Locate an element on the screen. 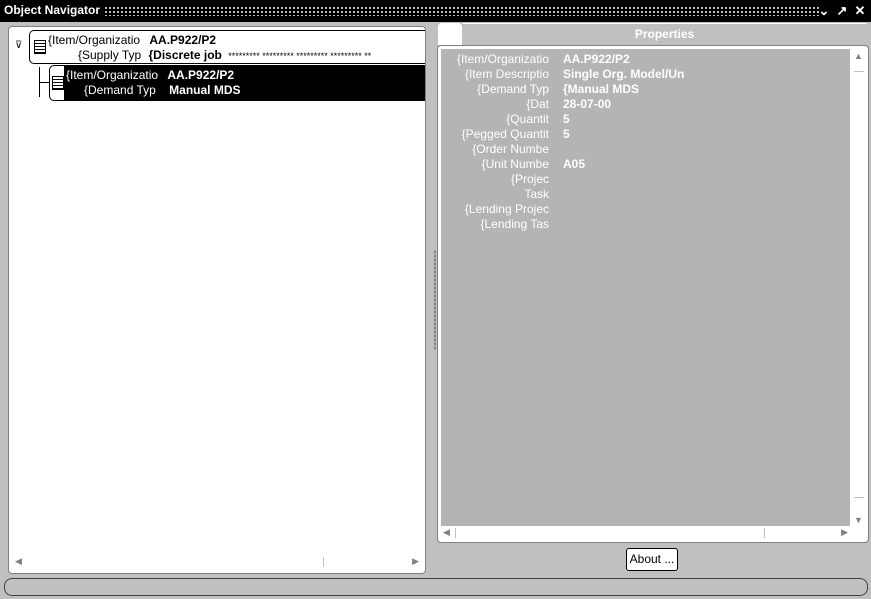 Image resolution: width=871 pixels, height=599 pixels. property-row: {Quantit 5 is located at coordinates (645, 119).